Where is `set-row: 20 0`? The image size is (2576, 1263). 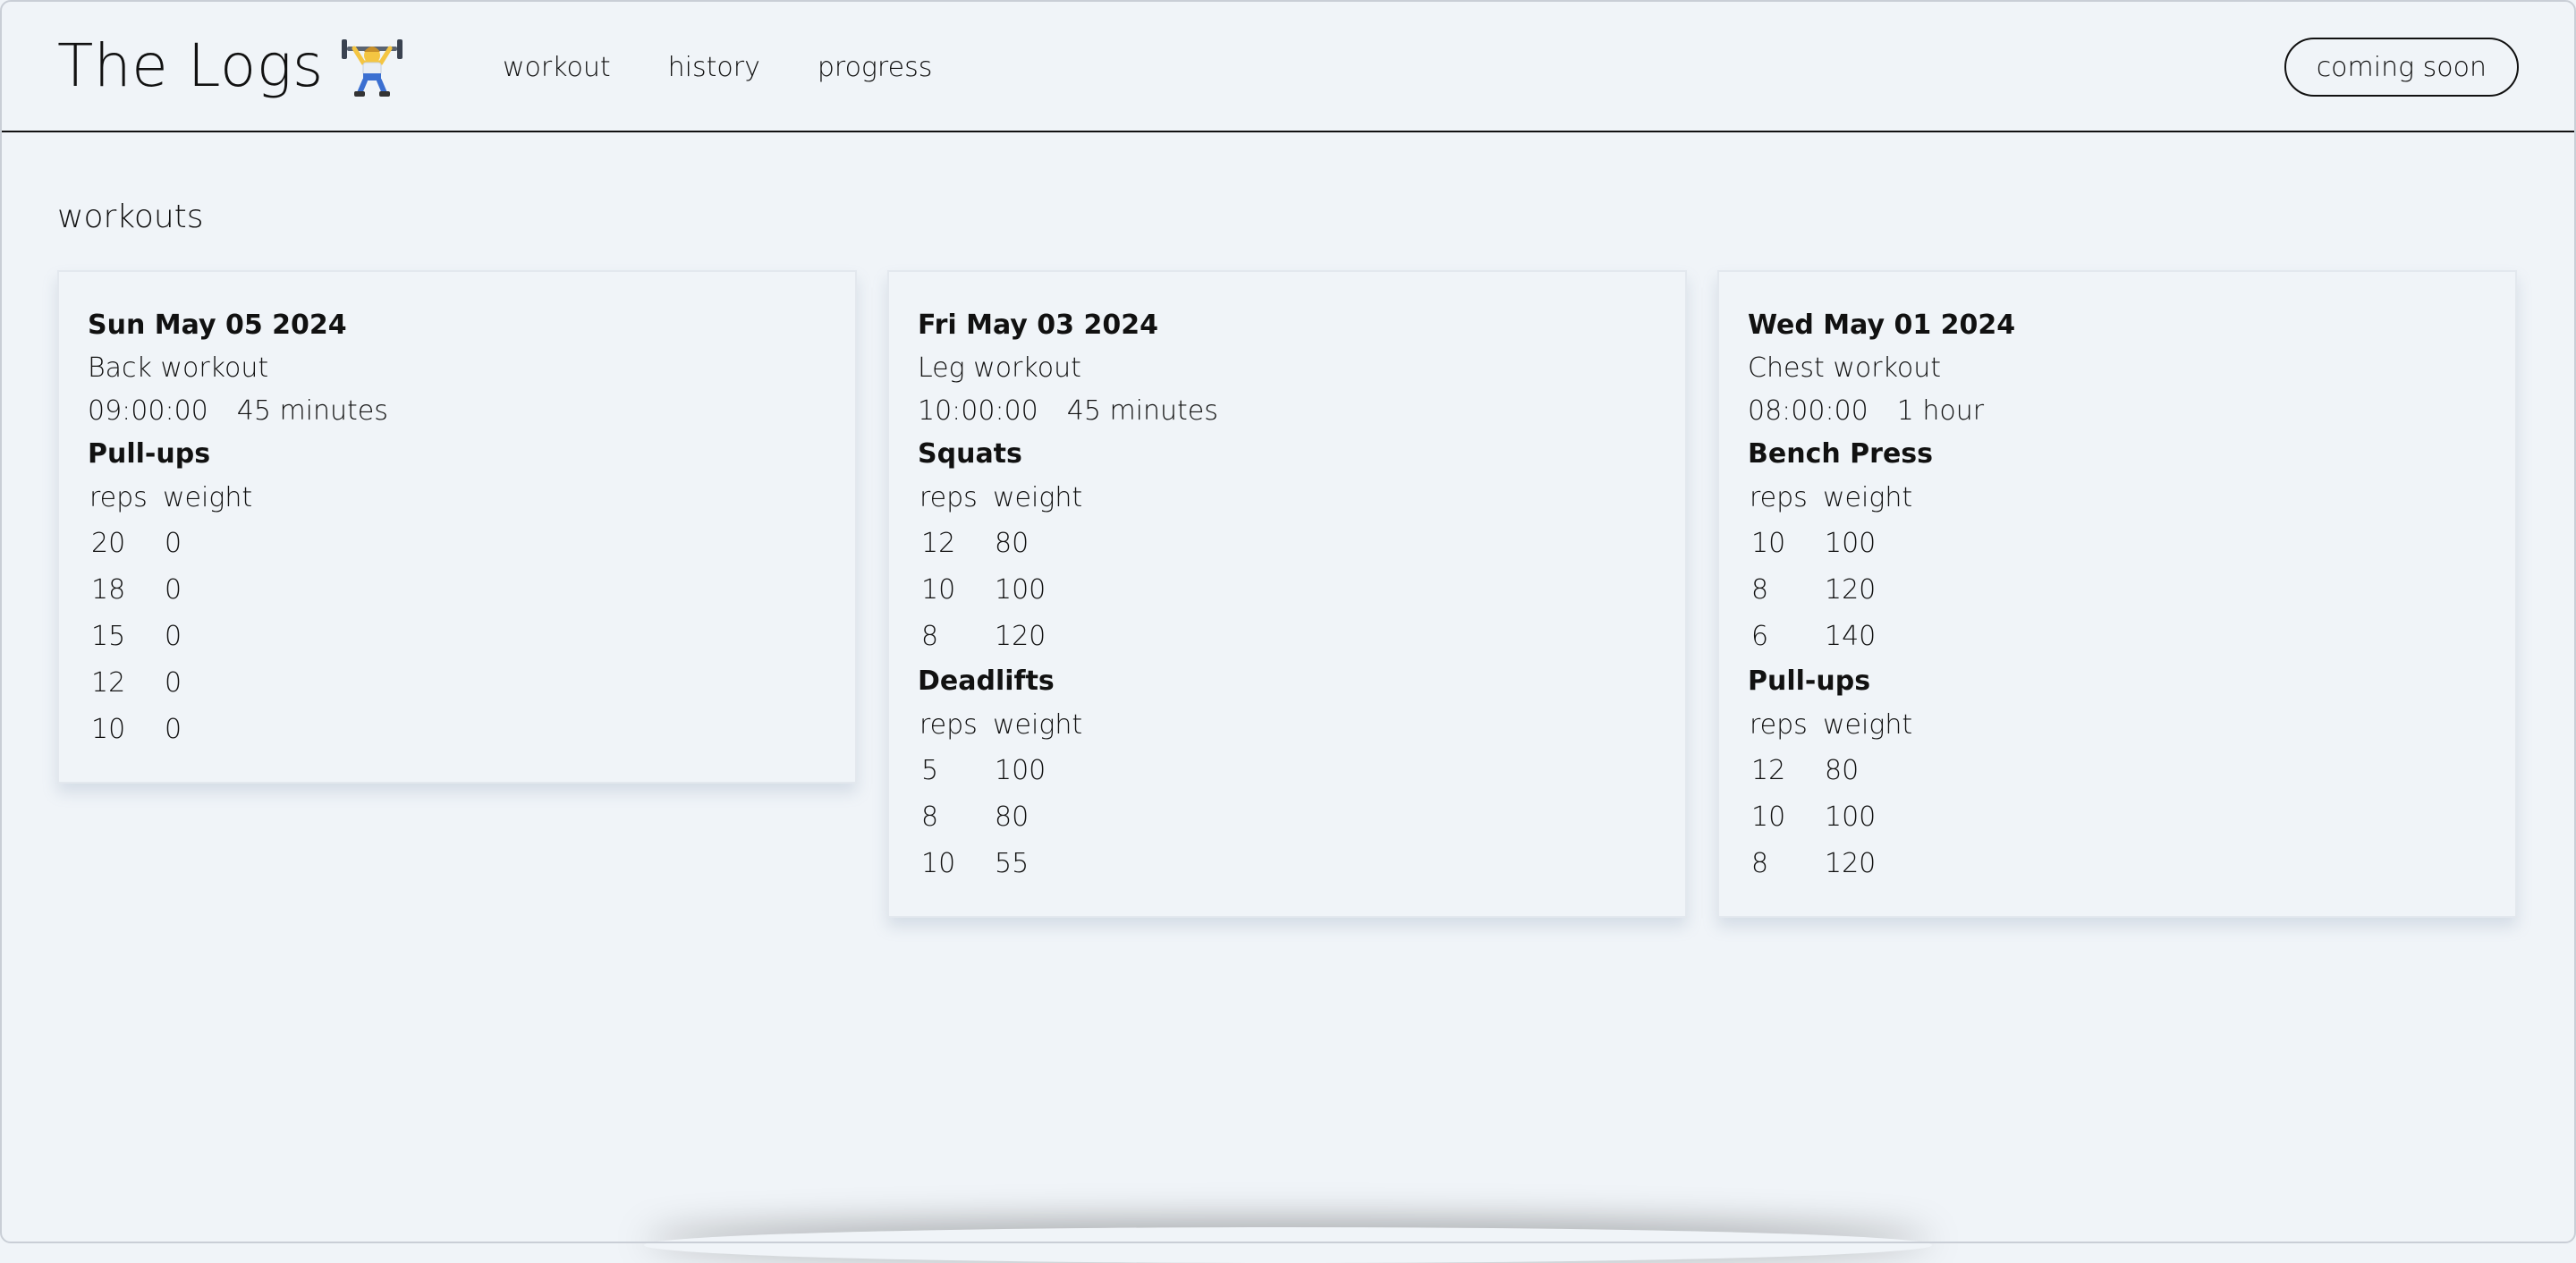
set-row: 20 0 is located at coordinates (170, 544).